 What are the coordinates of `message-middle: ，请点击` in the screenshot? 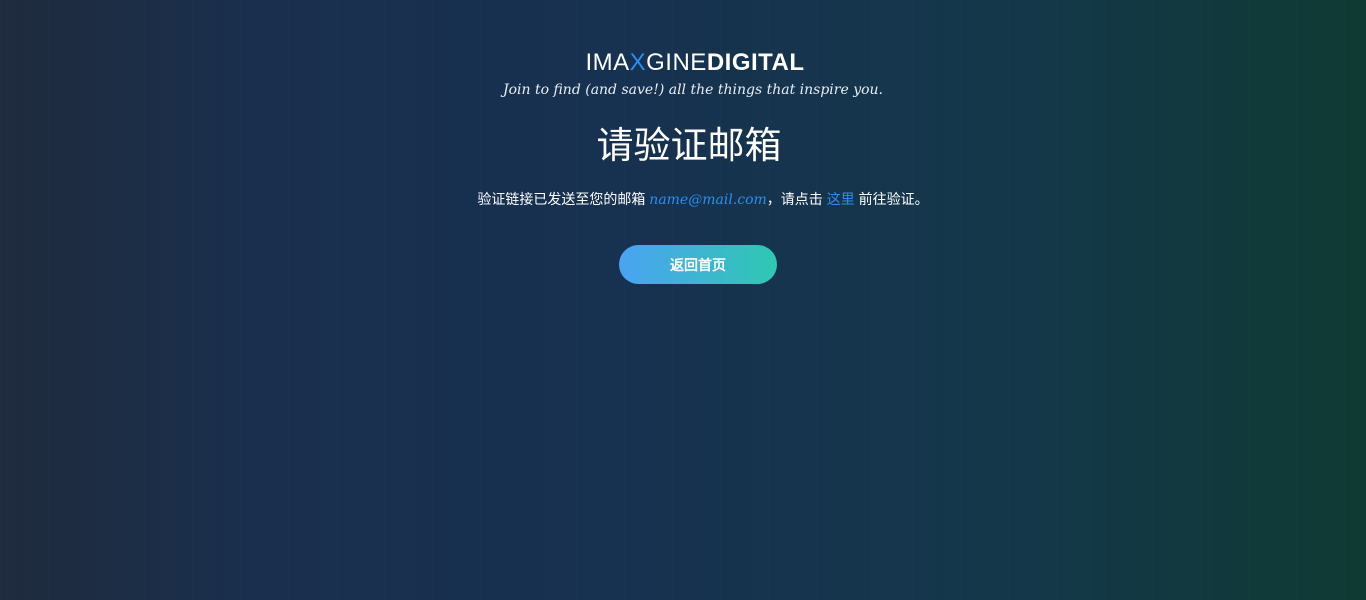 It's located at (794, 199).